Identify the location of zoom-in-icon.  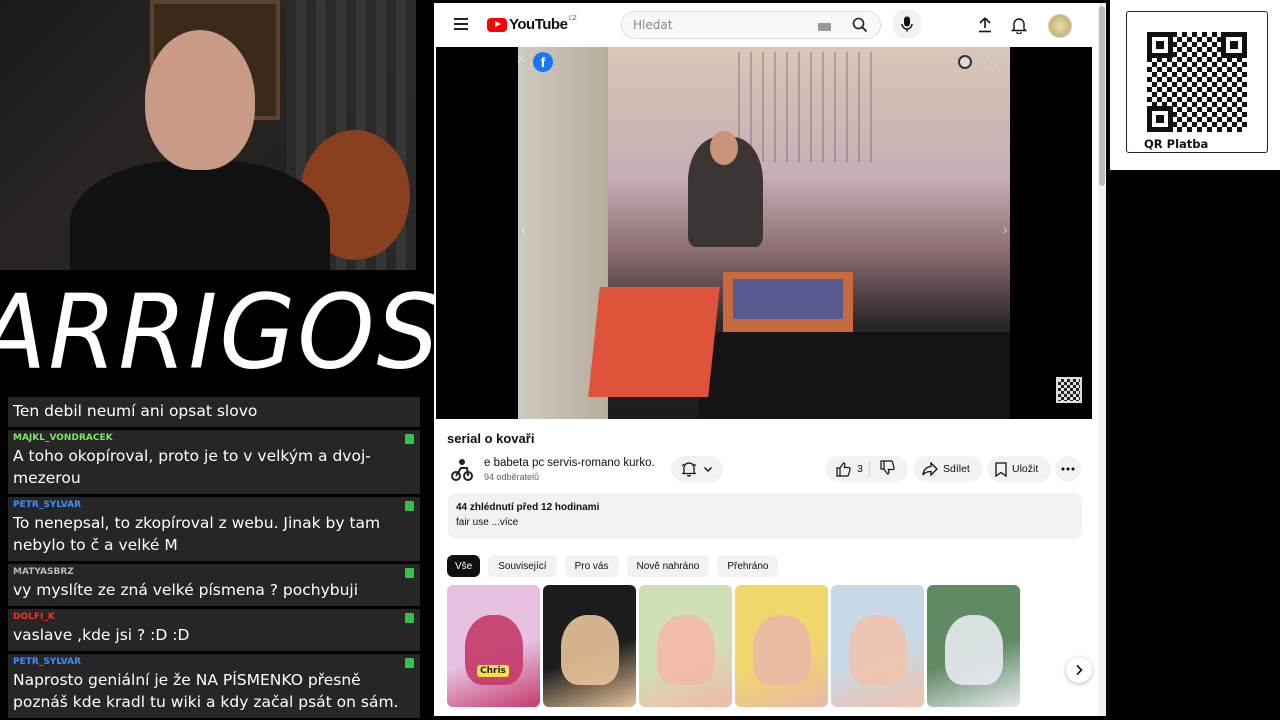
(965, 62).